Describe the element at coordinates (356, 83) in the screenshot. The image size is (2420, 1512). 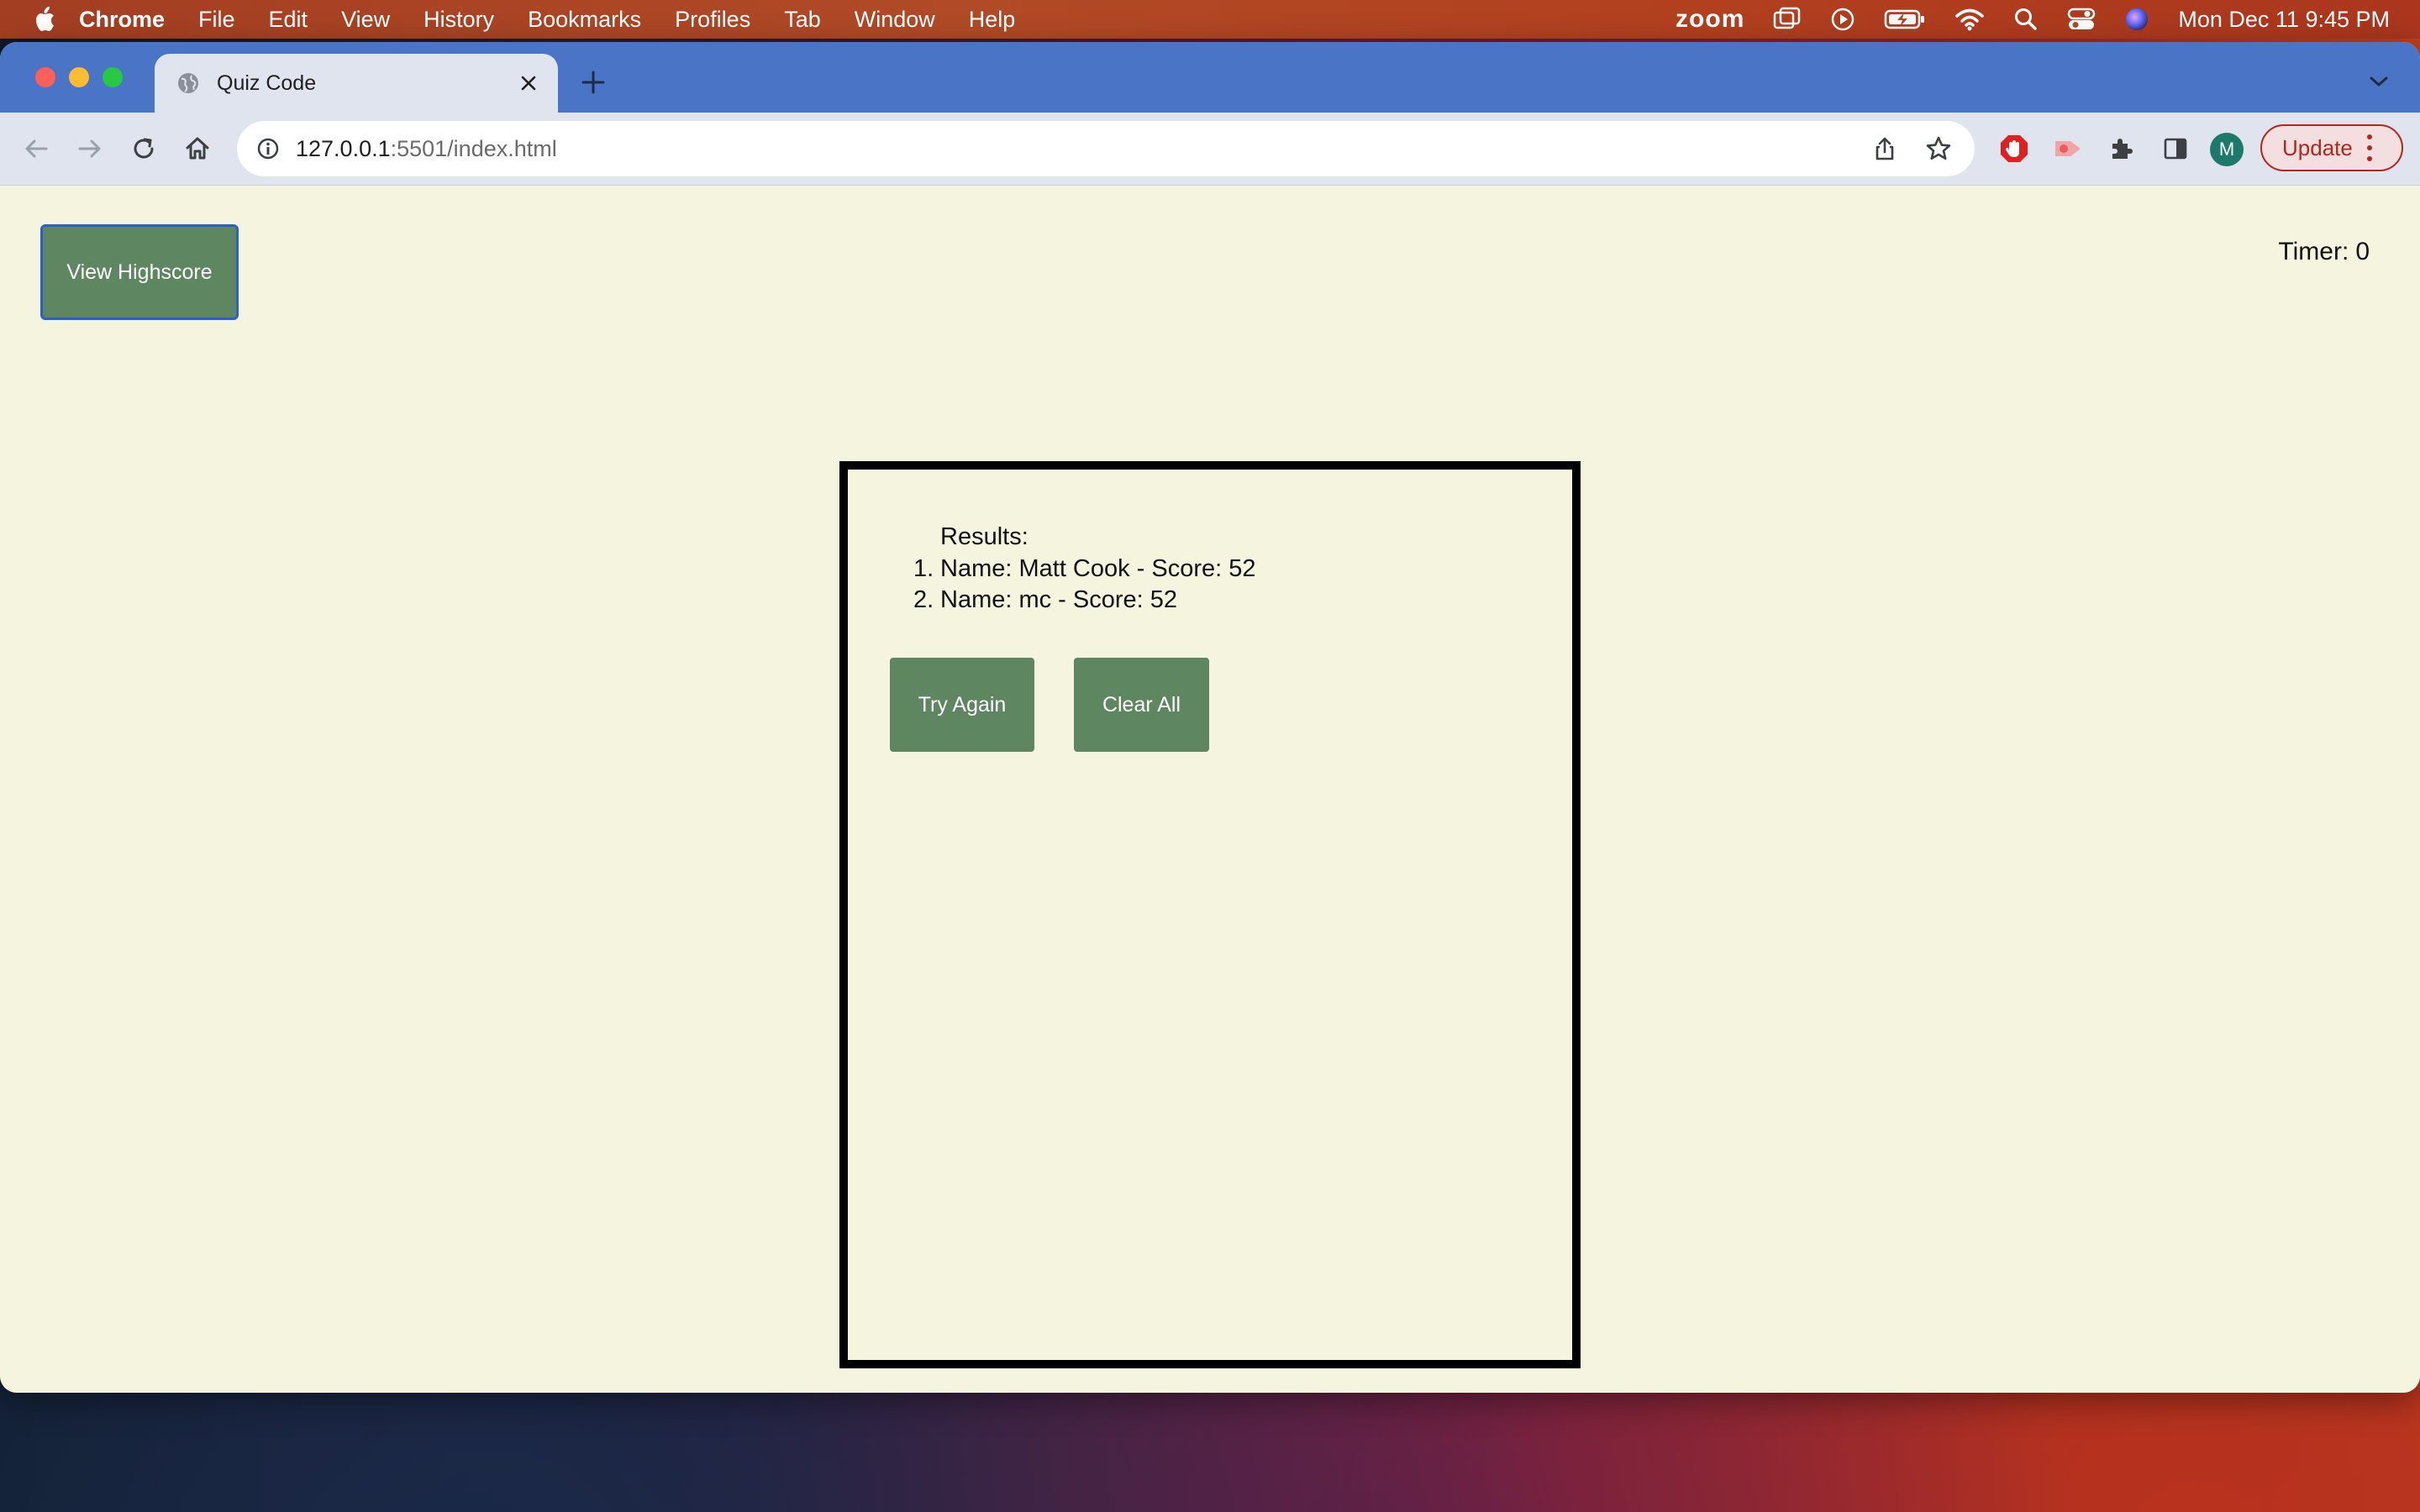
I see `tab-quiz-code: Quiz Code` at that location.